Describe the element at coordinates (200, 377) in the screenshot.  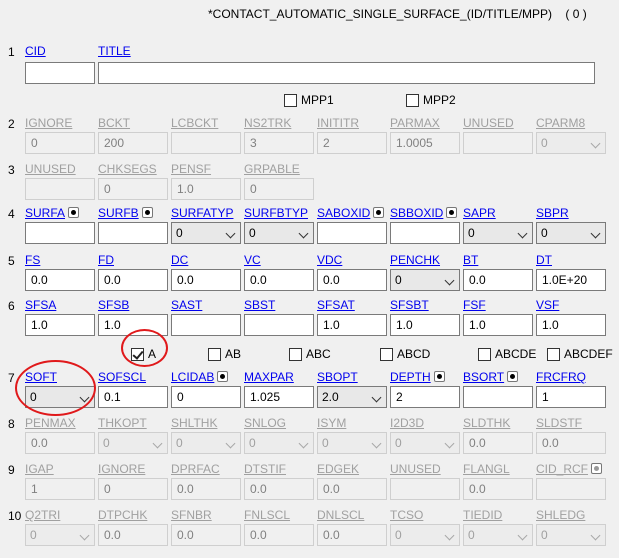
I see `label-lcidab: LCIDAB` at that location.